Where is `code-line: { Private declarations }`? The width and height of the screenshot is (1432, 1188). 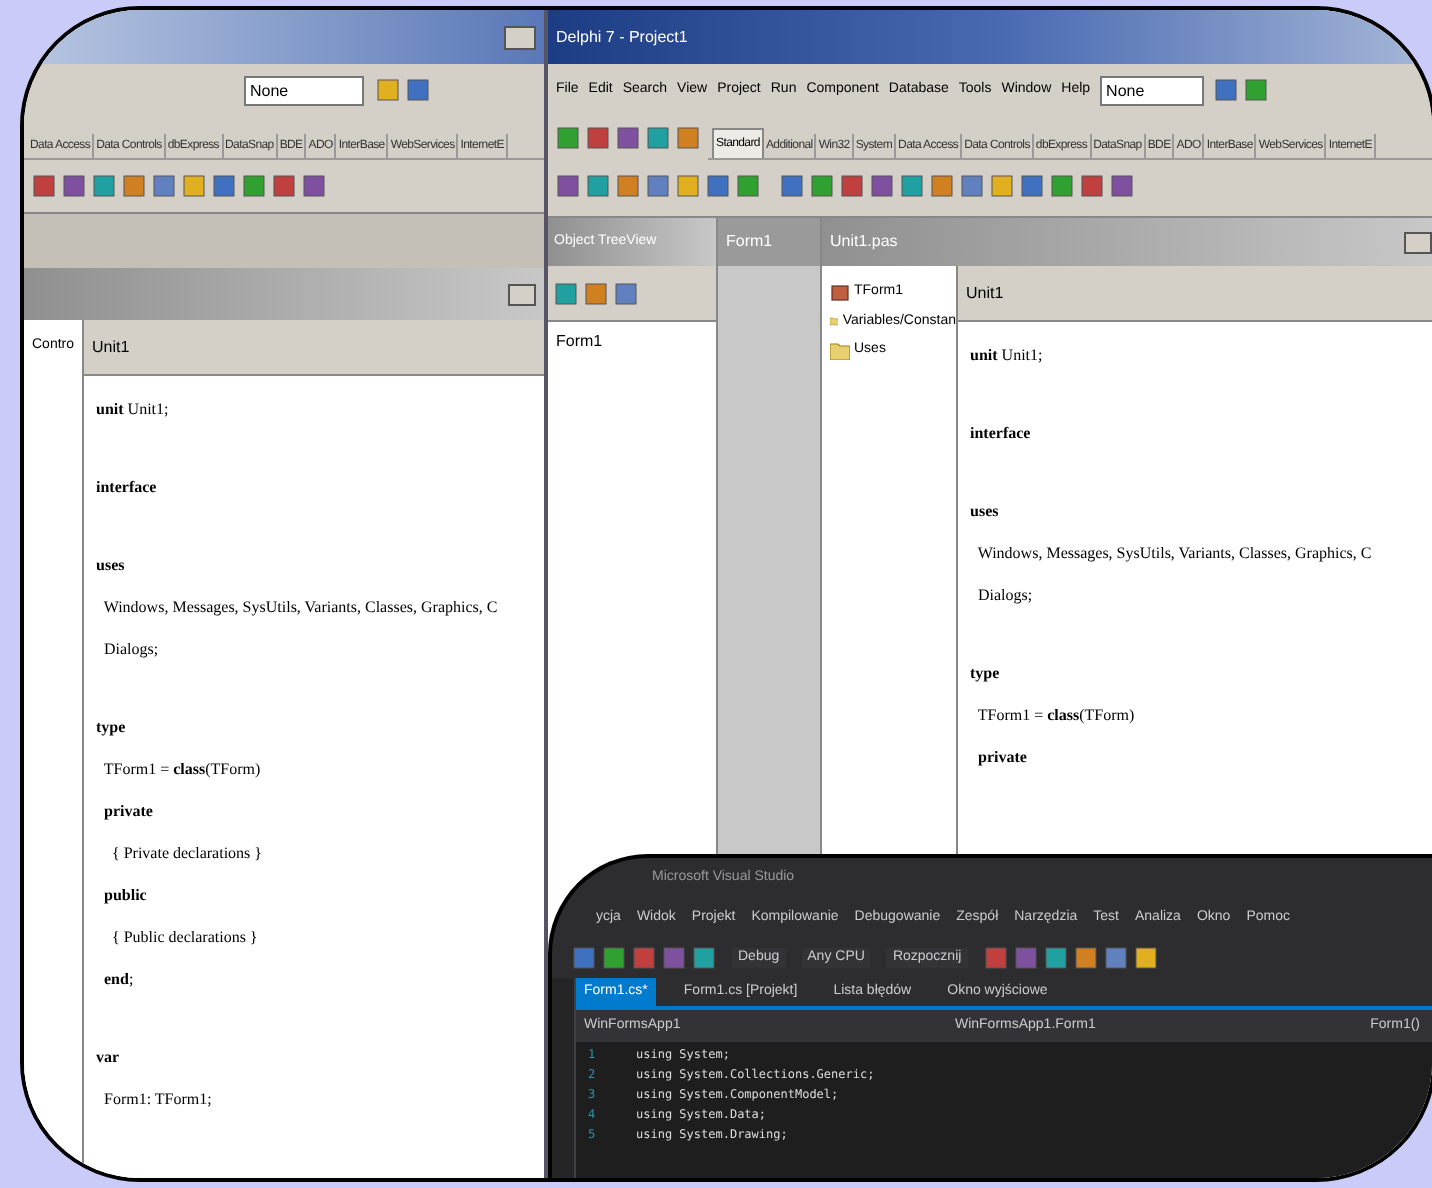
code-line: { Private declarations } is located at coordinates (186, 854).